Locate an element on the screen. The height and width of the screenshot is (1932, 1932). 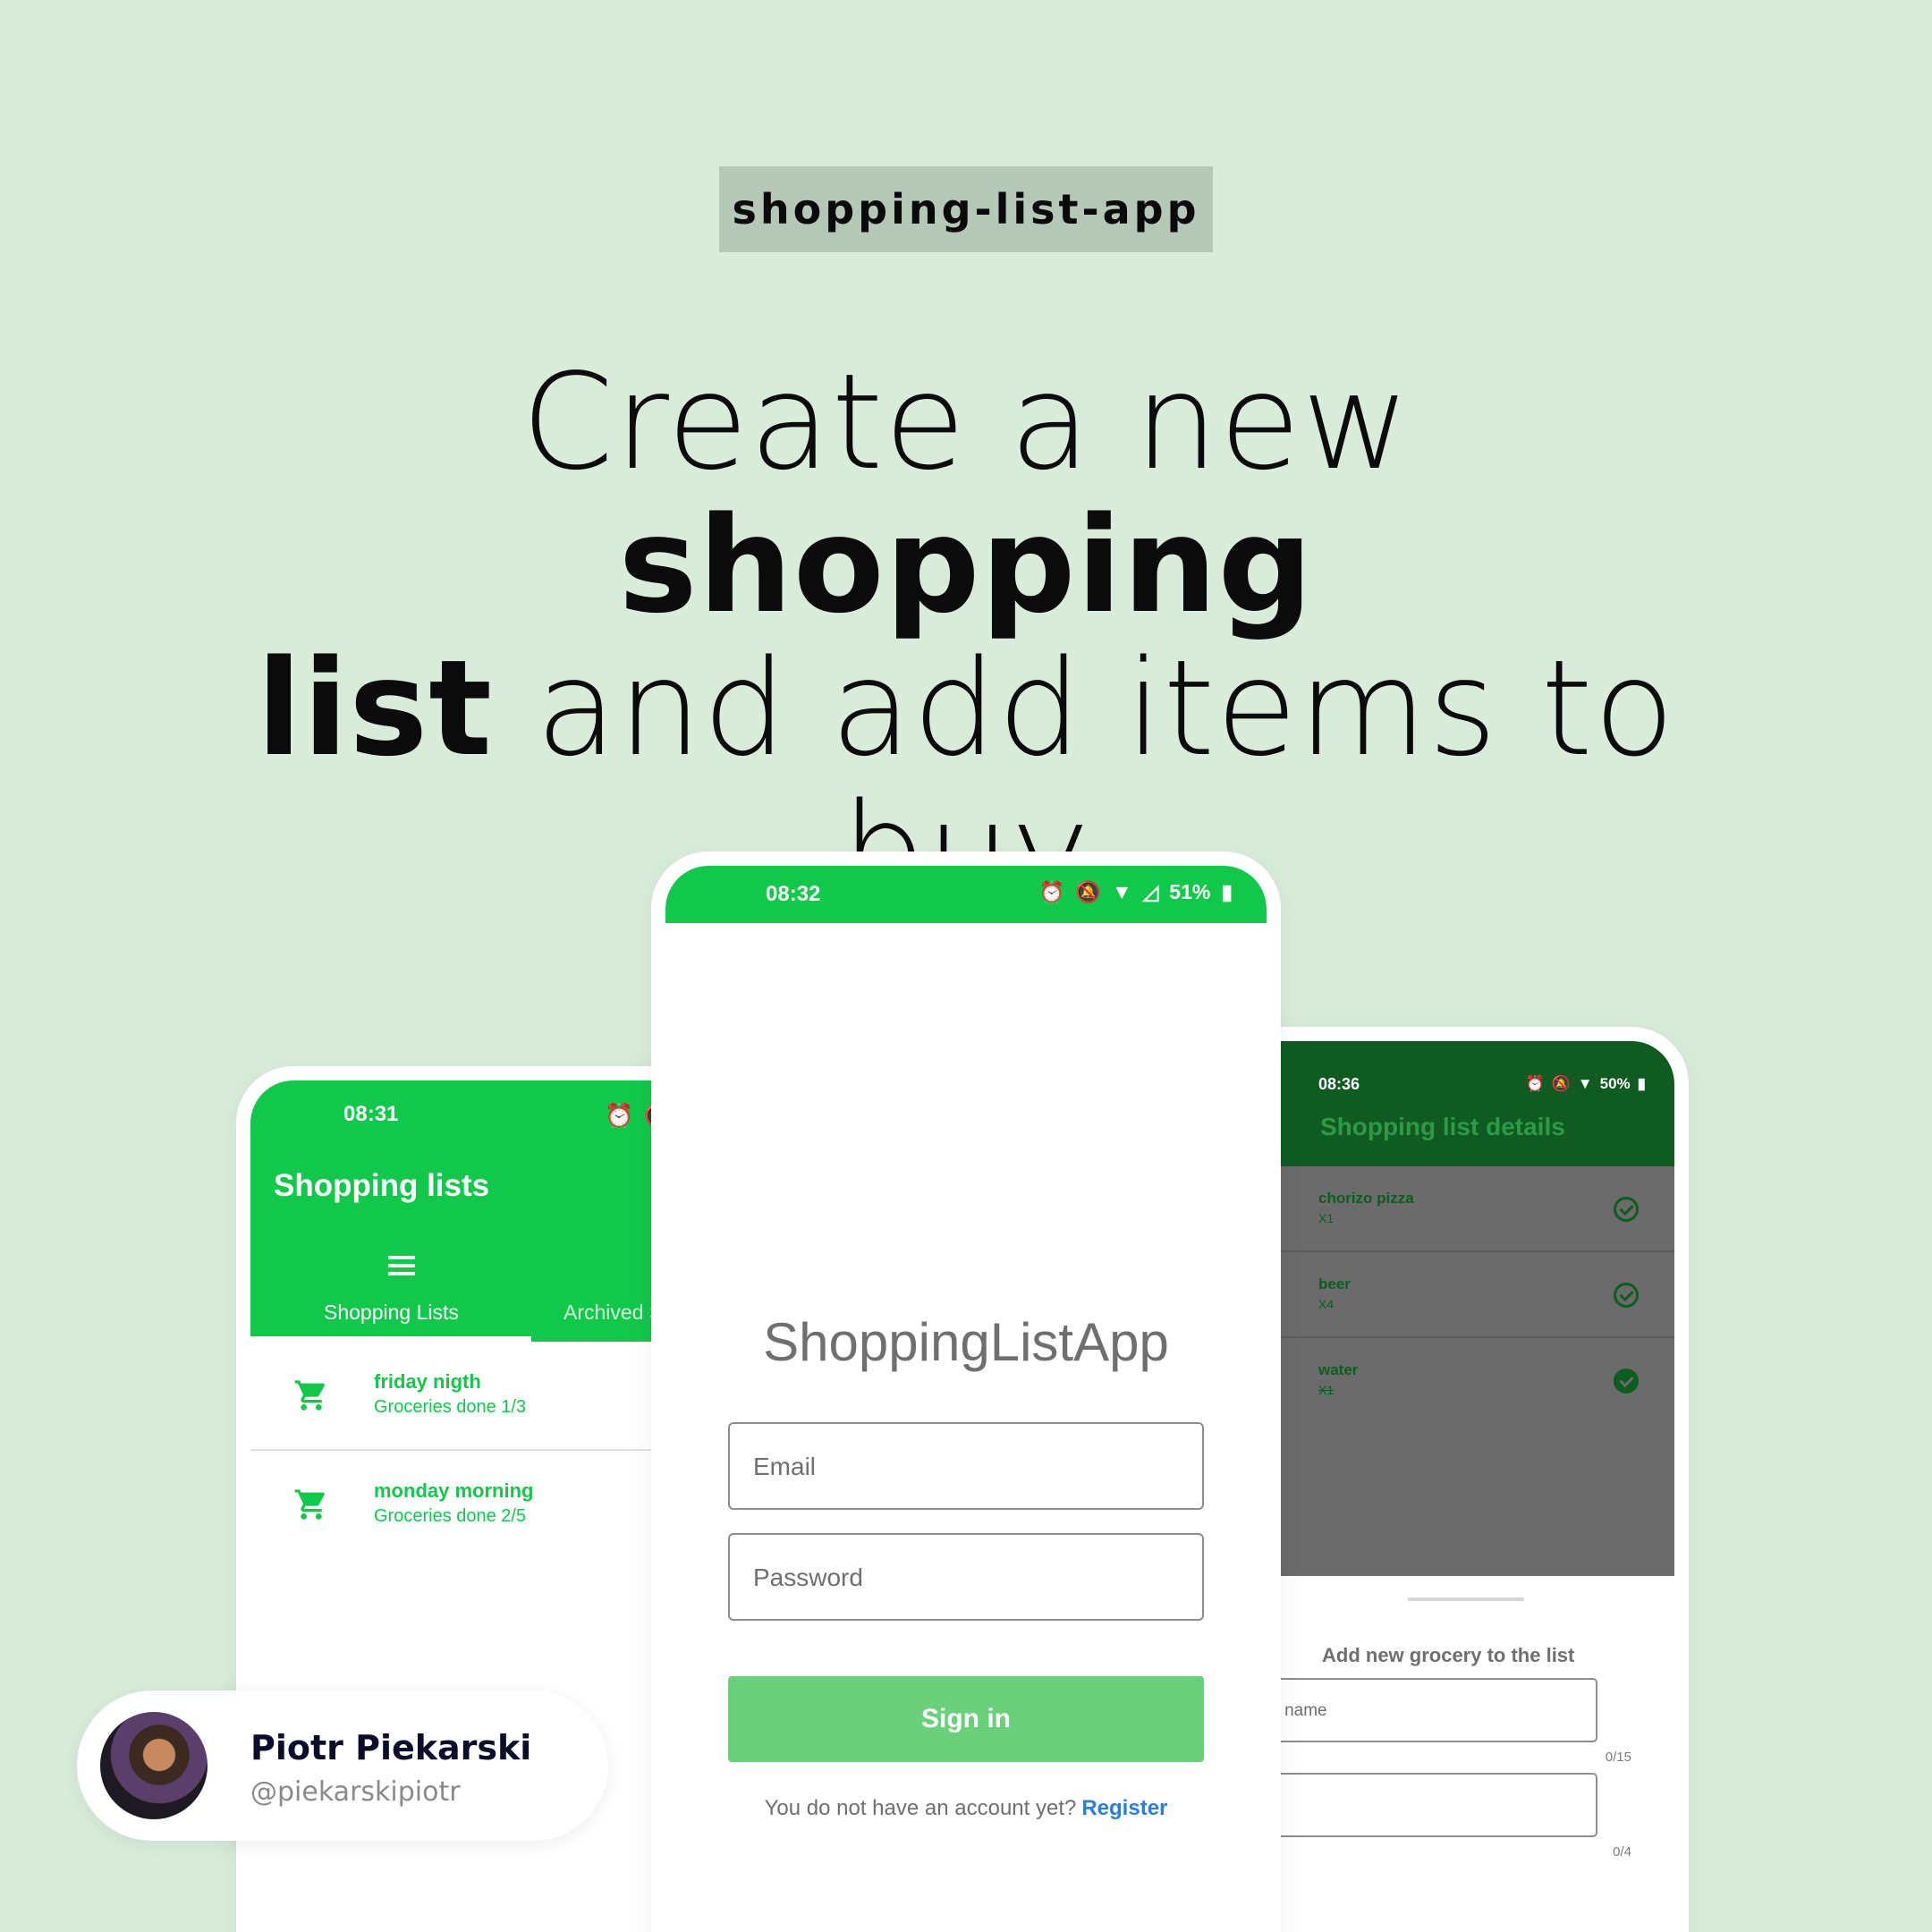
list-item-name: monday morning is located at coordinates (454, 1490).